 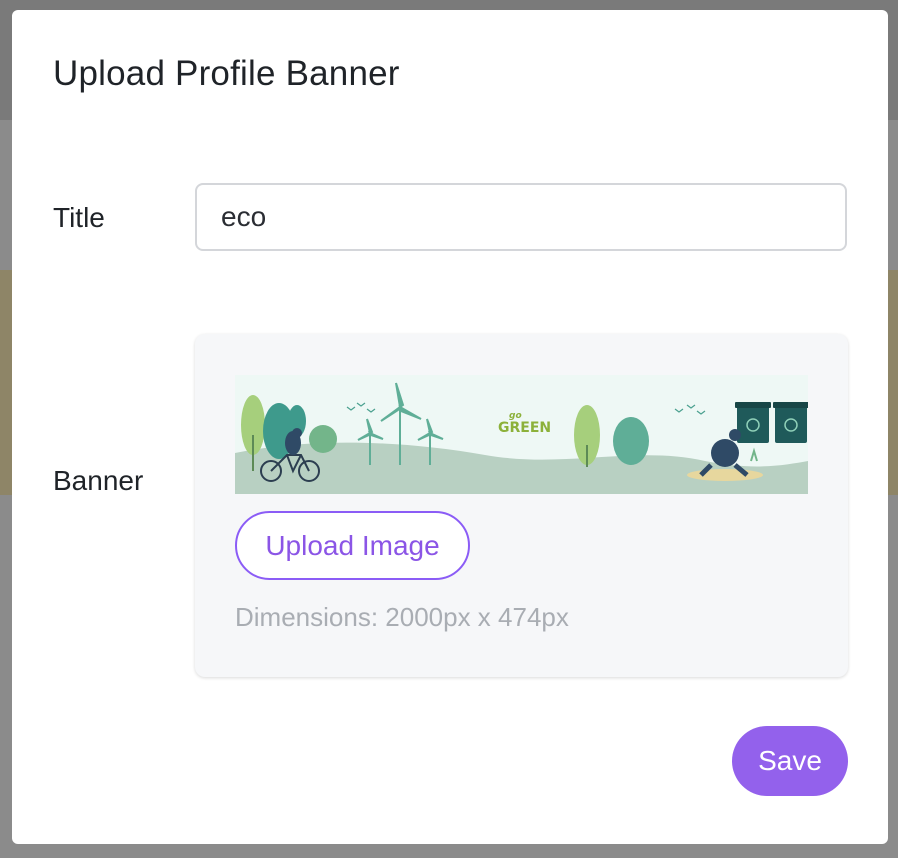 I want to click on title-input, so click(x=521, y=217).